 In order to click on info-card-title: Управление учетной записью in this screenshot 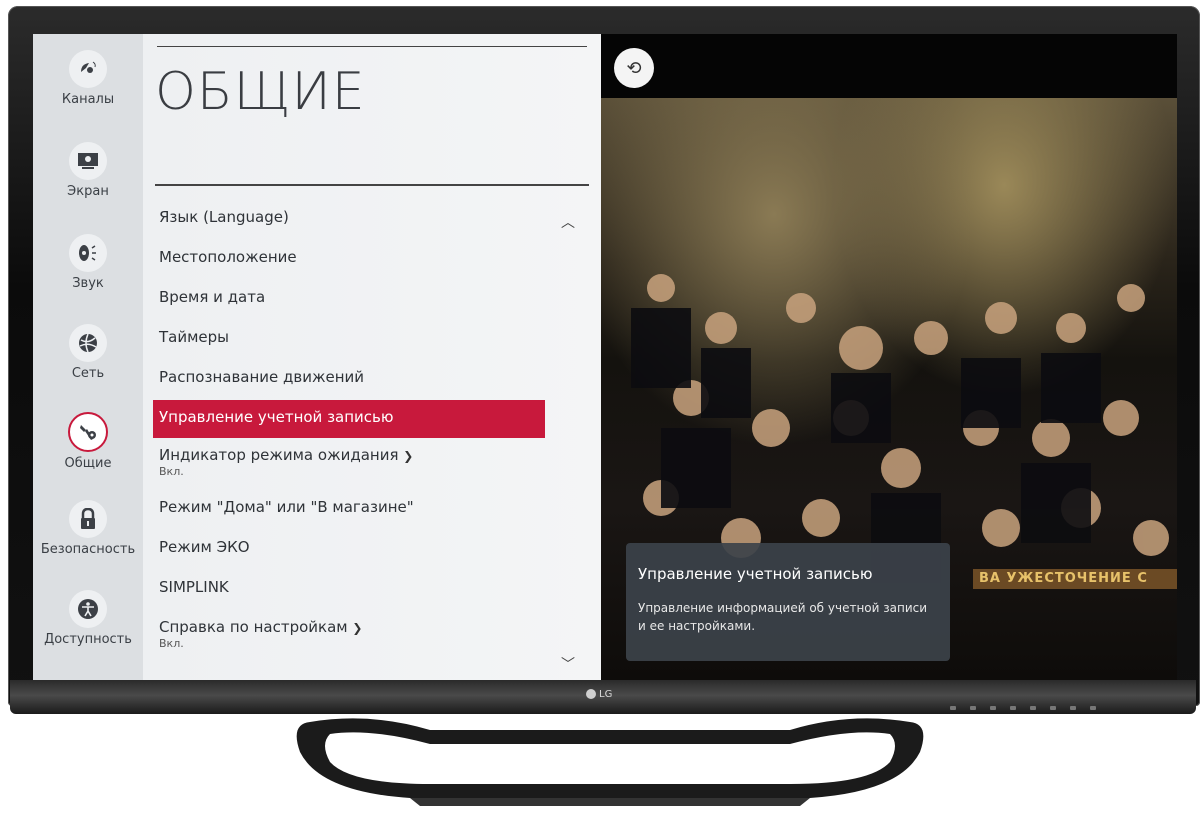, I will do `click(755, 574)`.